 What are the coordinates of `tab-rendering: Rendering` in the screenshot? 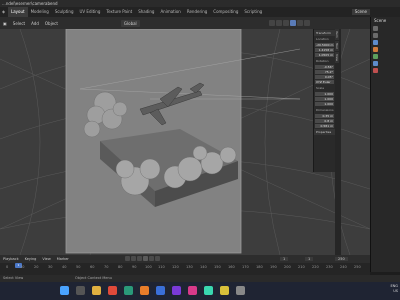 It's located at (197, 12).